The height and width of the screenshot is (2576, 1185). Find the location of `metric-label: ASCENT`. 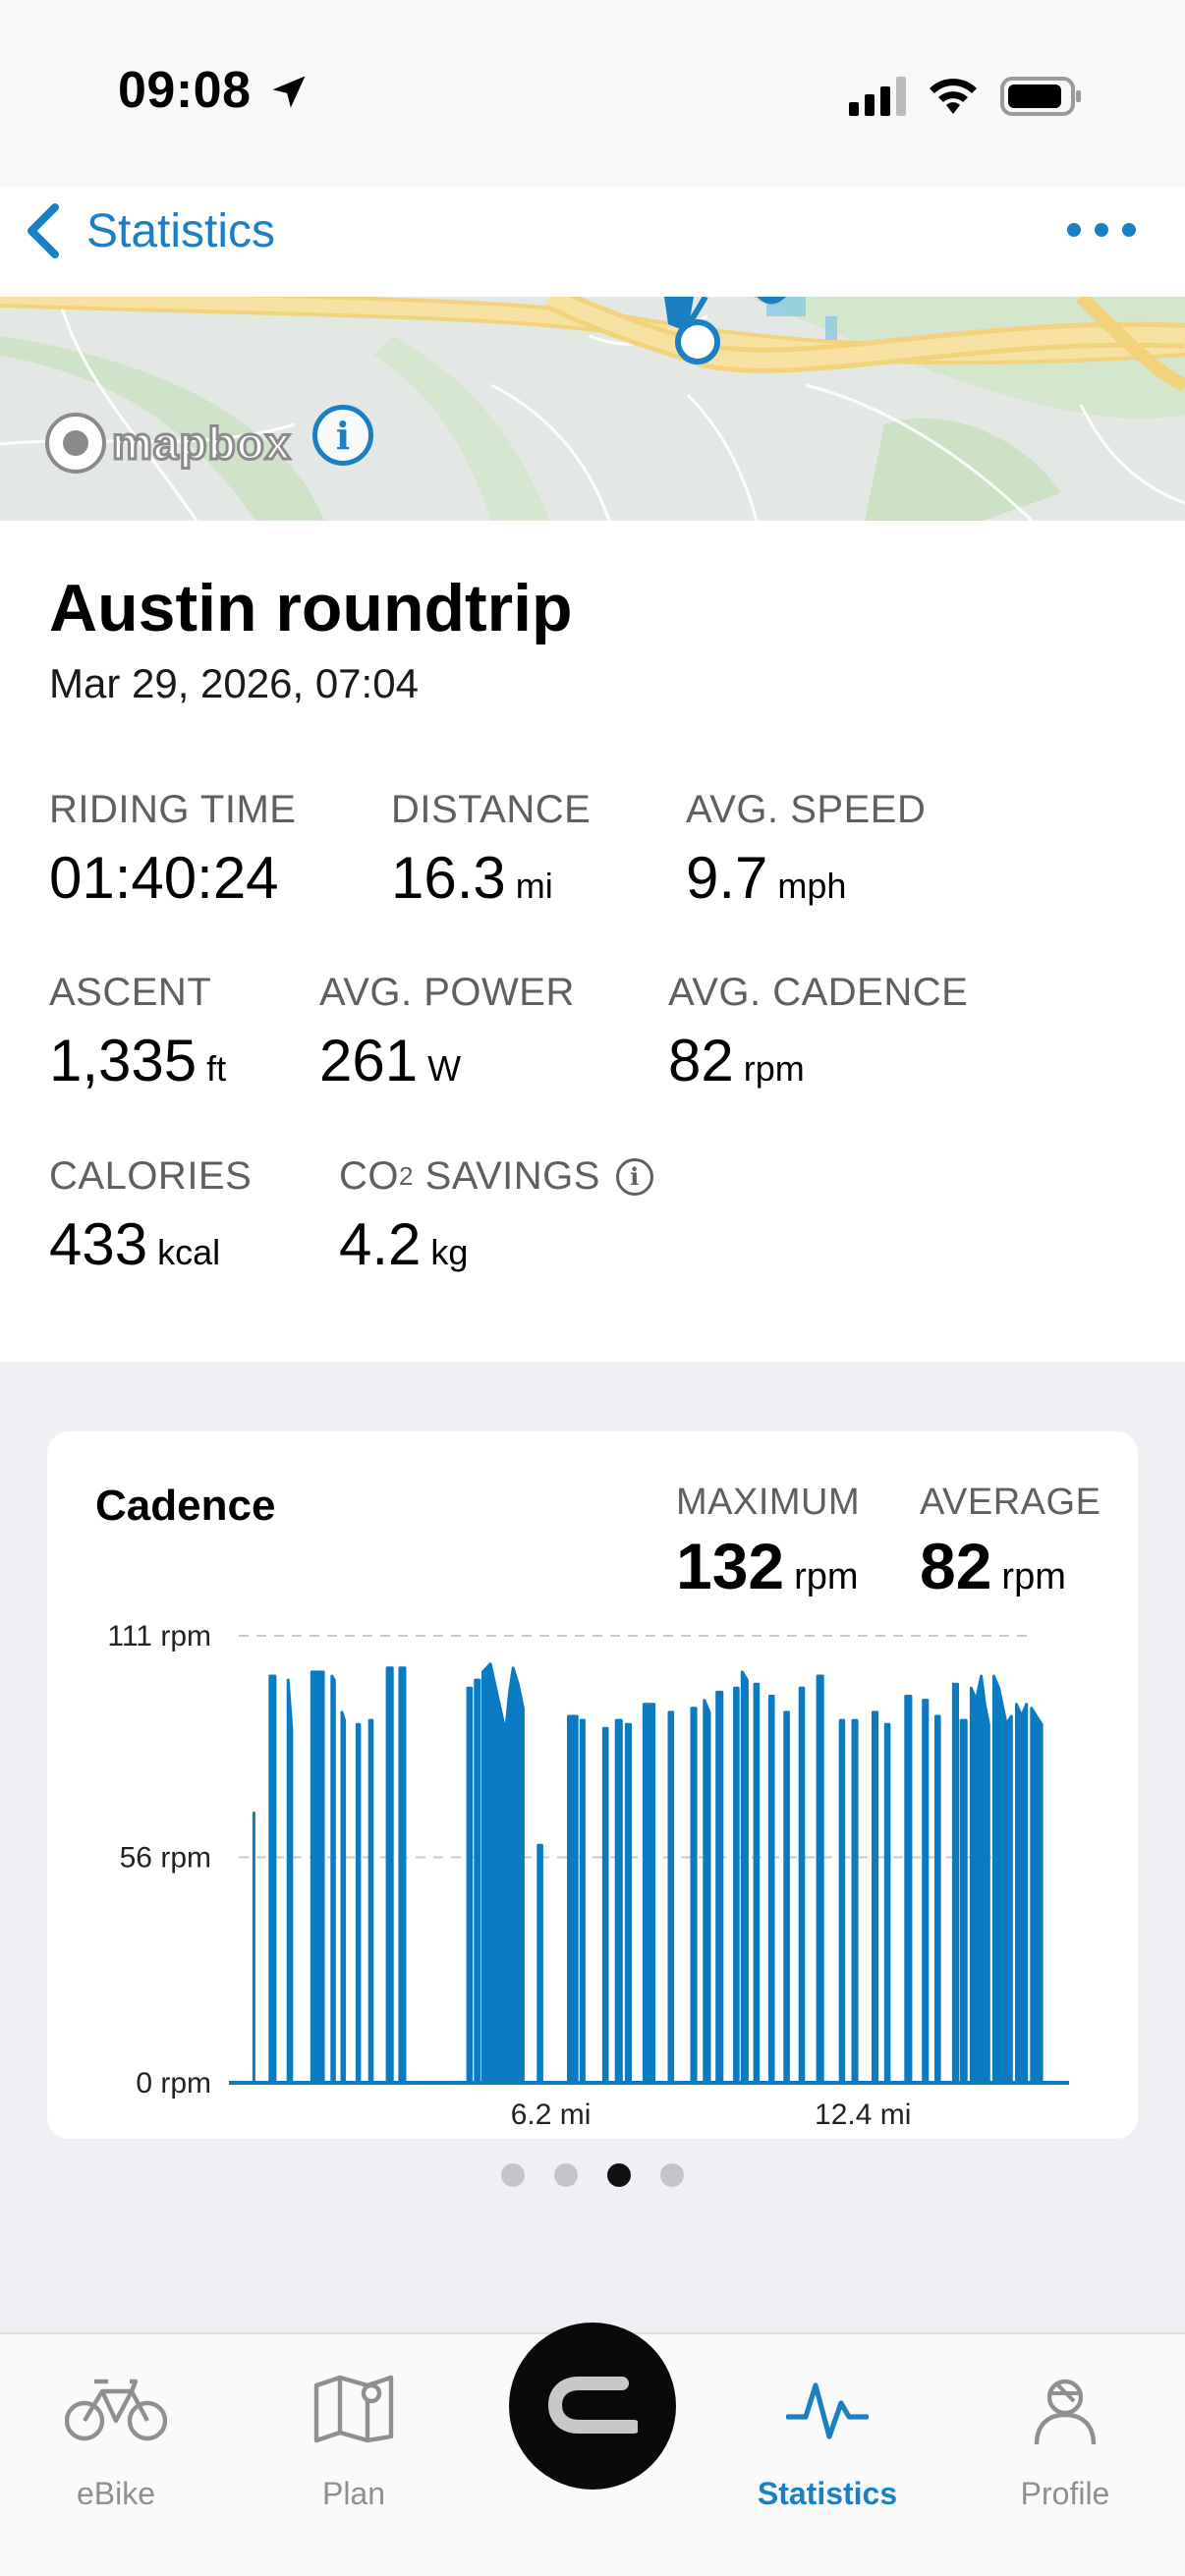

metric-label: ASCENT is located at coordinates (131, 992).